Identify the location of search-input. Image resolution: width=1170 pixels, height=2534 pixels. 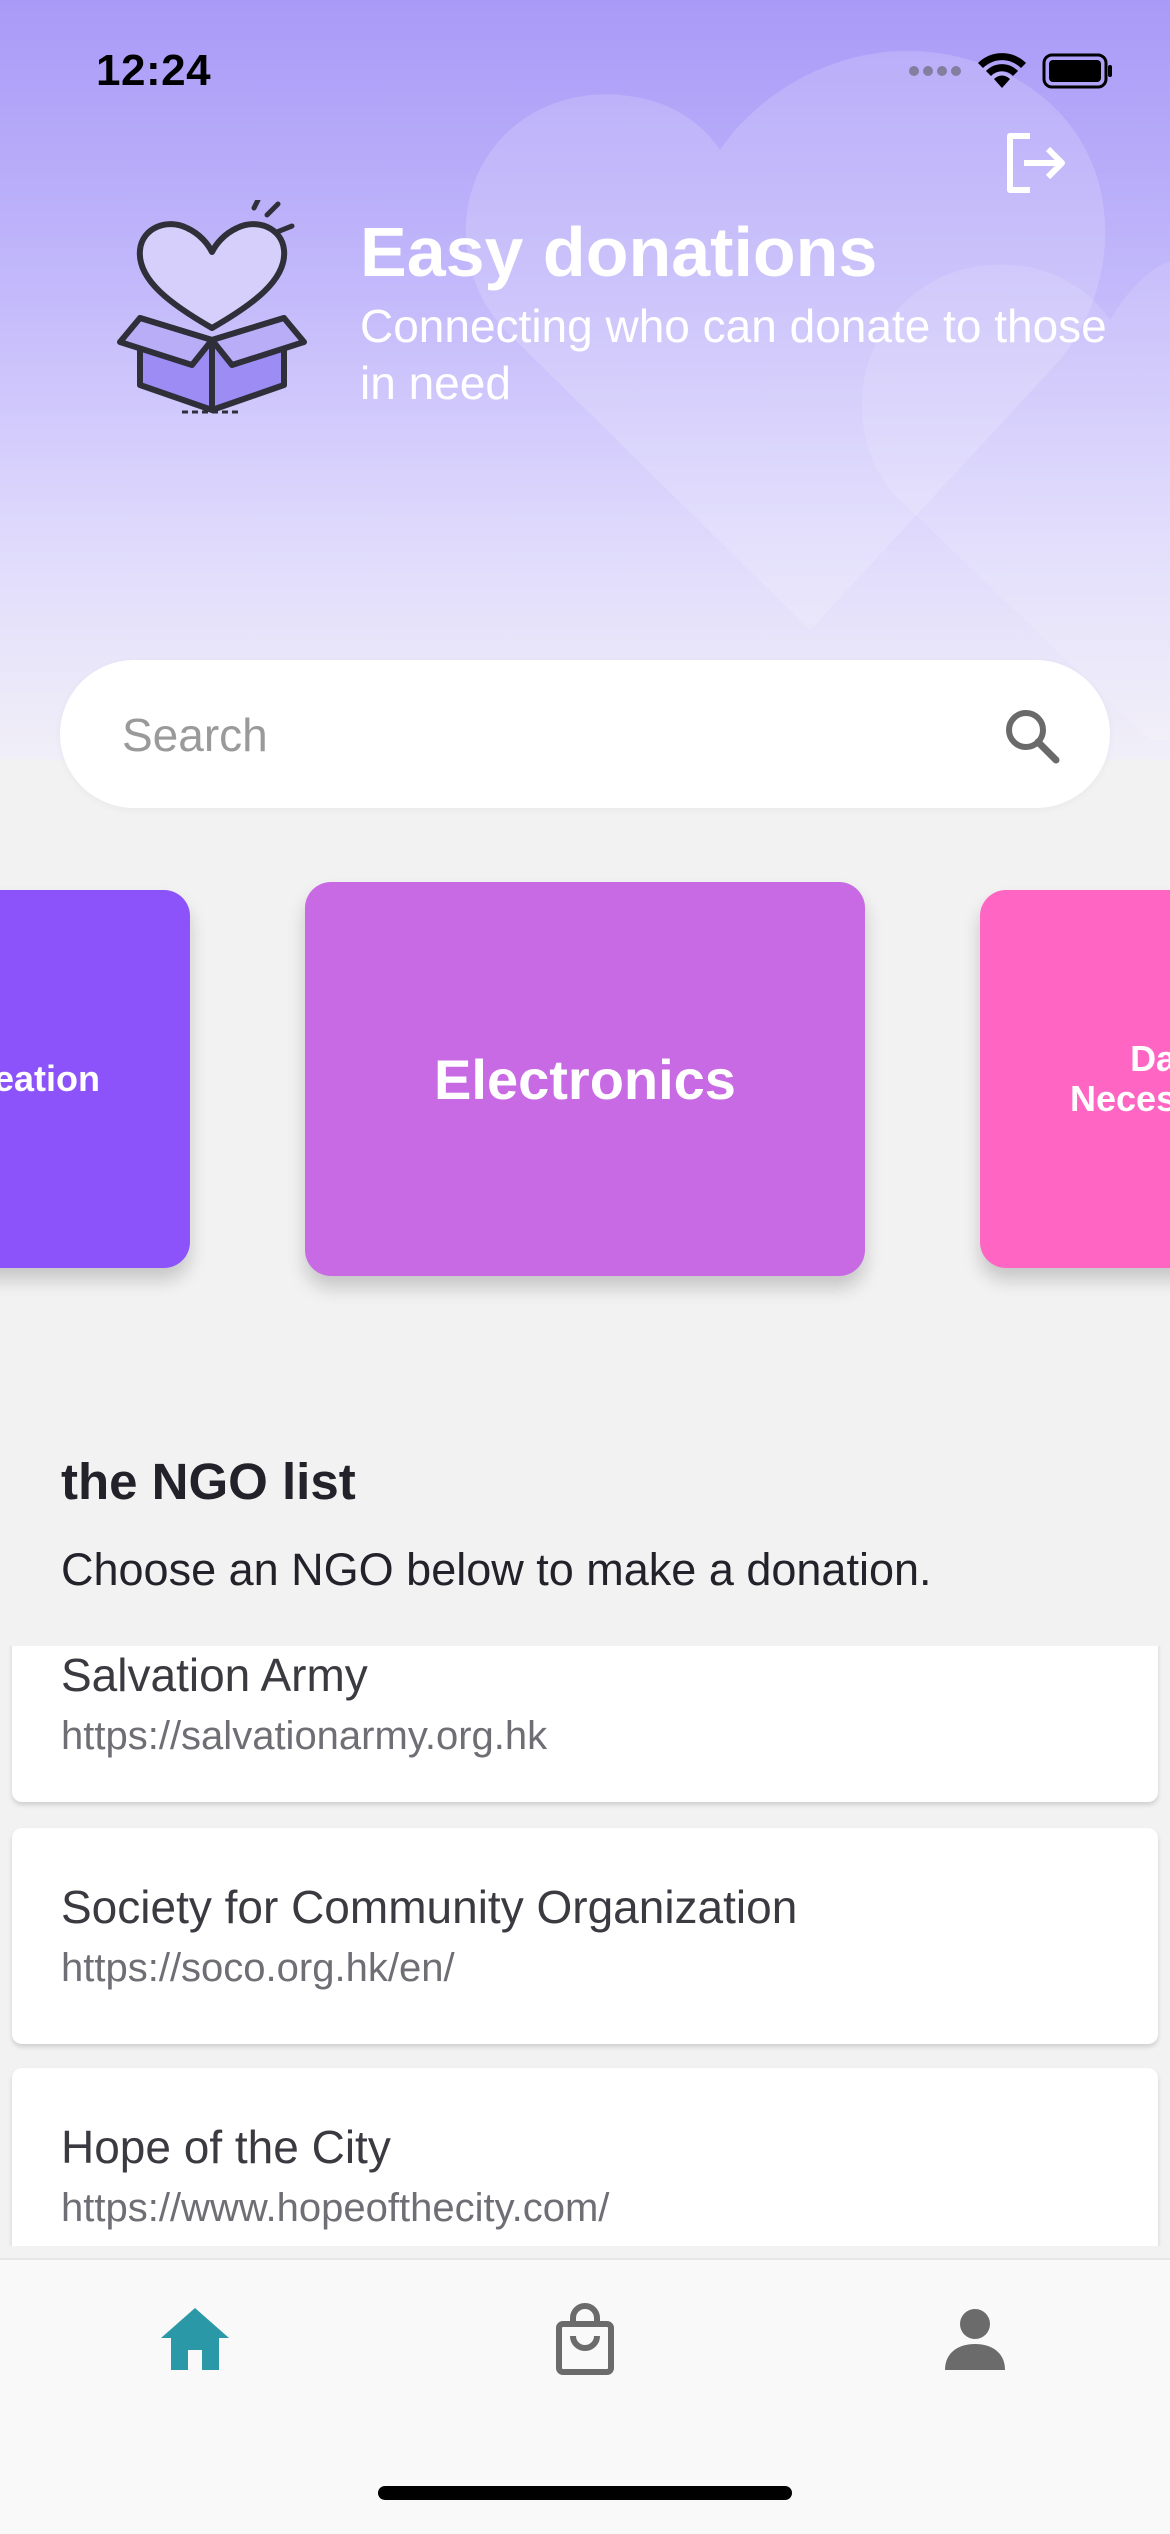
(532, 735).